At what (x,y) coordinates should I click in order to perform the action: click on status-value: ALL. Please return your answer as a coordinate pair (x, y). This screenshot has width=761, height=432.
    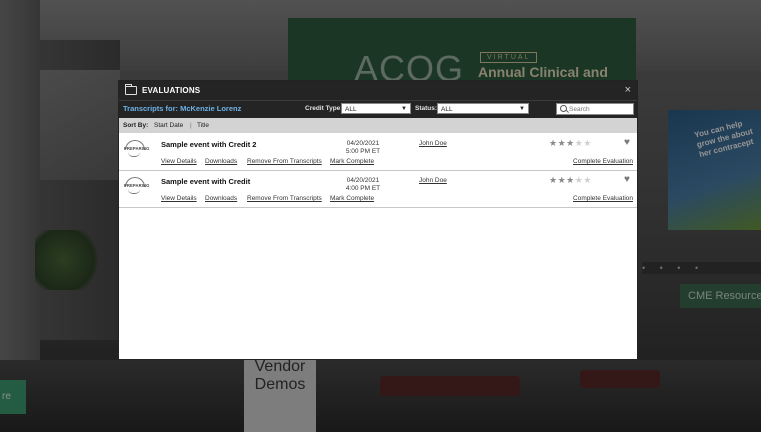
    Looking at the image, I should click on (447, 109).